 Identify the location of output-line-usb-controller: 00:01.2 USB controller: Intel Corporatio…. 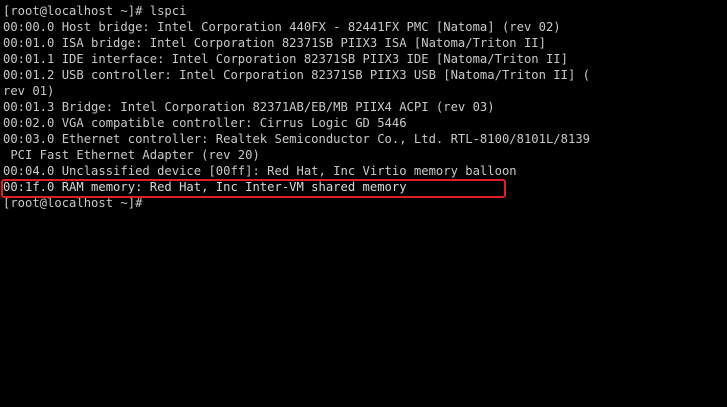
(296, 75).